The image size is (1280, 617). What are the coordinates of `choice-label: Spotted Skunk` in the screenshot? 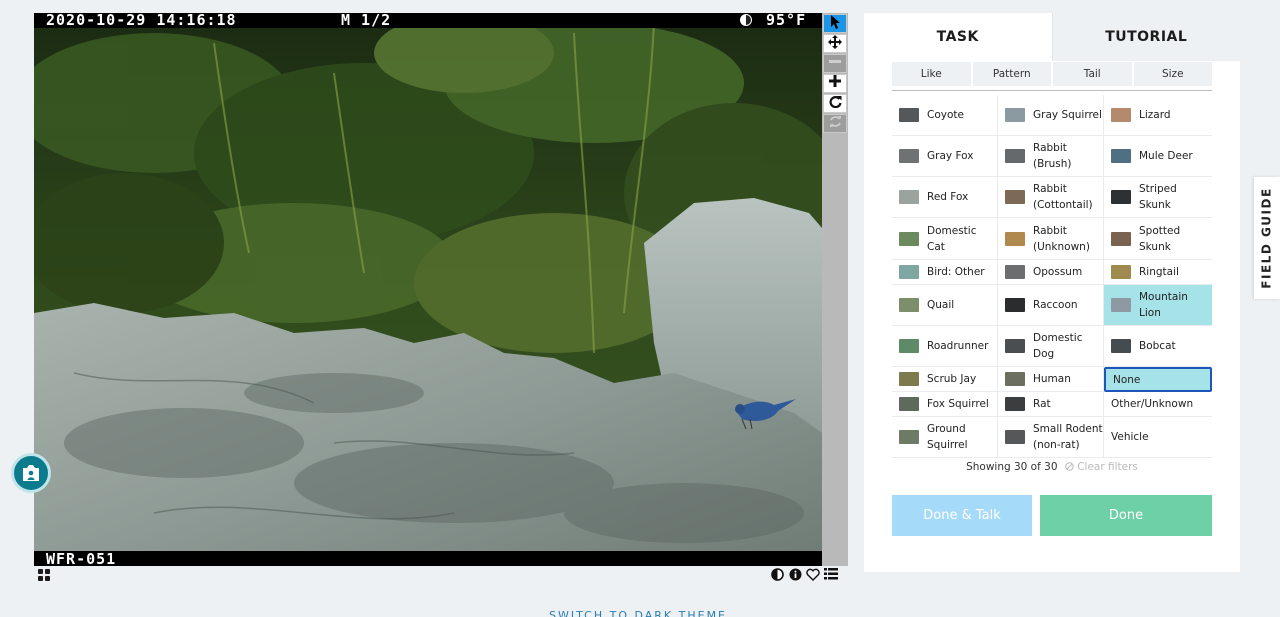 It's located at (1160, 238).